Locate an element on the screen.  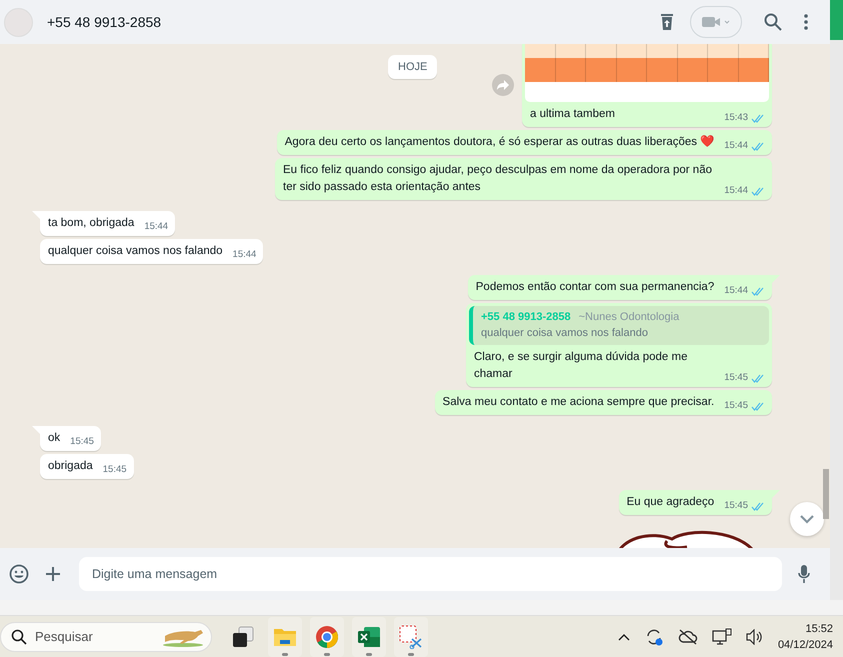
quote-author: +55 48 9913-2858 is located at coordinates (526, 317).